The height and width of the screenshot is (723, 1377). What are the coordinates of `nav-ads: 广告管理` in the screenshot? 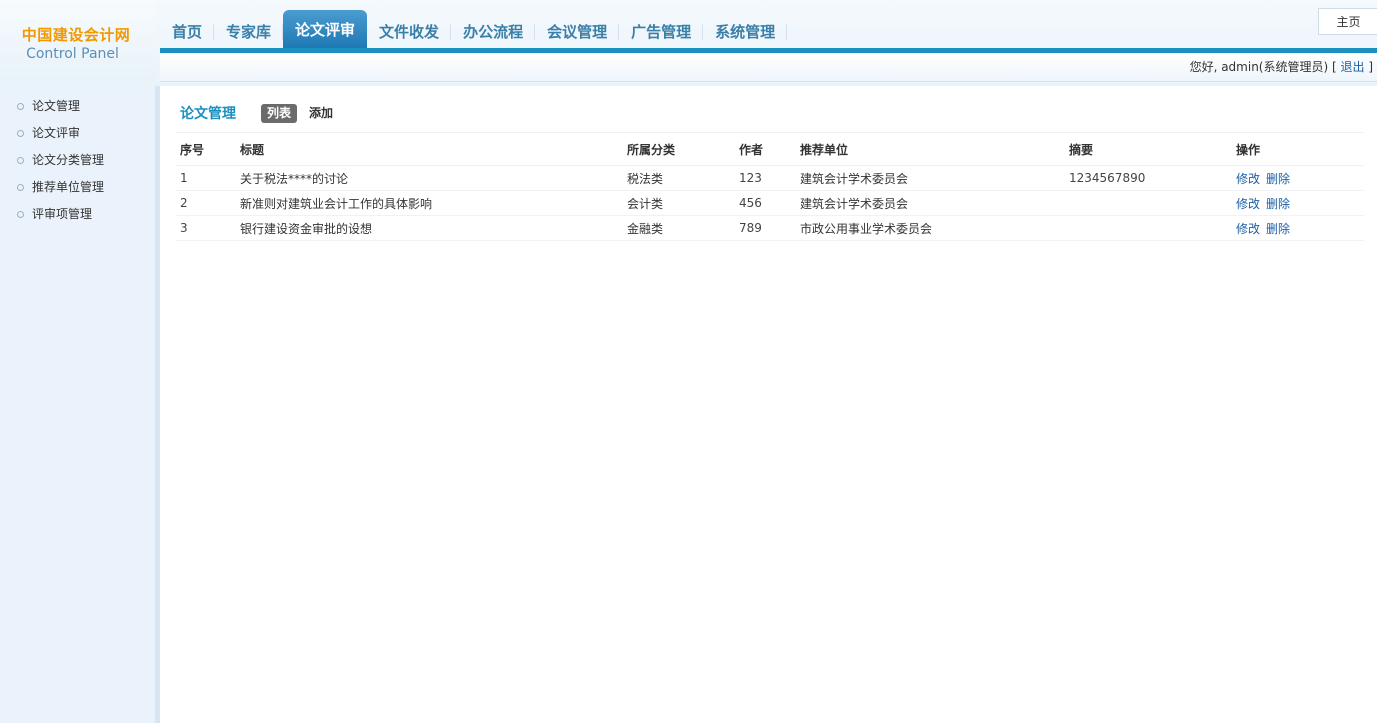 It's located at (661, 29).